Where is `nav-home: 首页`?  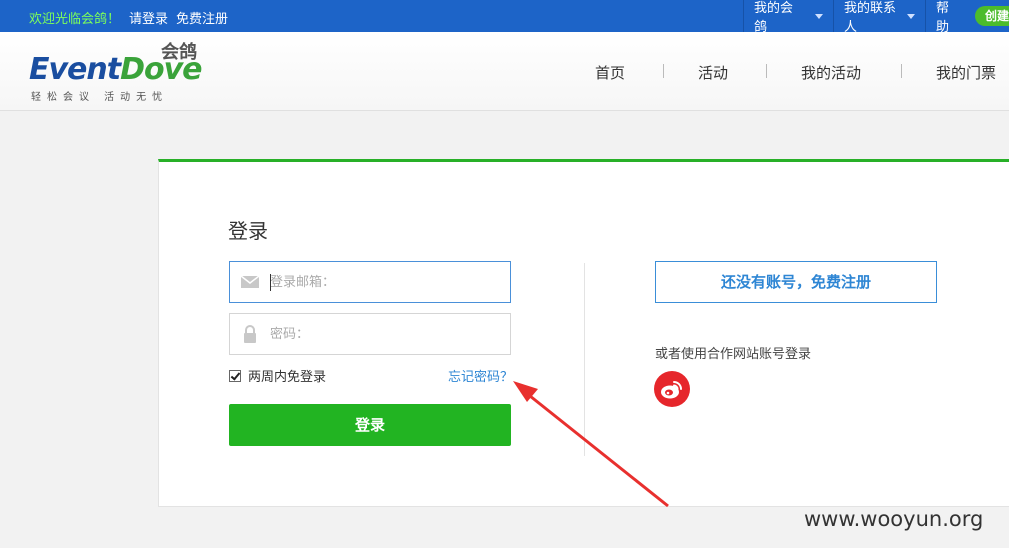
nav-home: 首页 is located at coordinates (610, 72).